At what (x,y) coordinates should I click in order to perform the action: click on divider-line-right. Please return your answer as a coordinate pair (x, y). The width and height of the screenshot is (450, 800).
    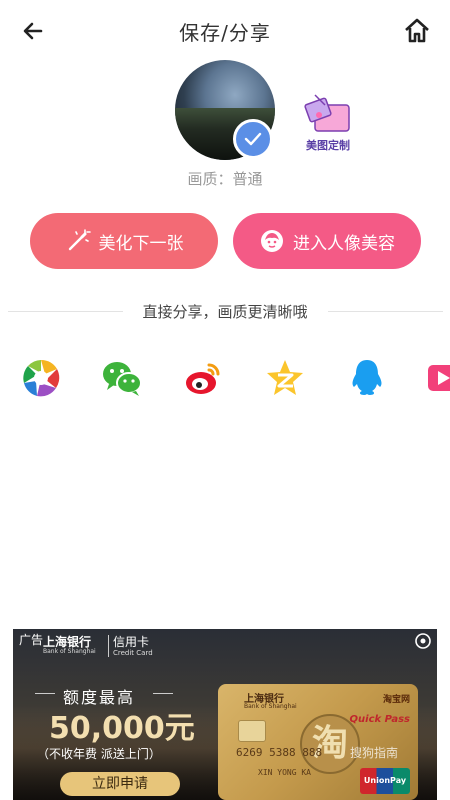
    Looking at the image, I should click on (385, 311).